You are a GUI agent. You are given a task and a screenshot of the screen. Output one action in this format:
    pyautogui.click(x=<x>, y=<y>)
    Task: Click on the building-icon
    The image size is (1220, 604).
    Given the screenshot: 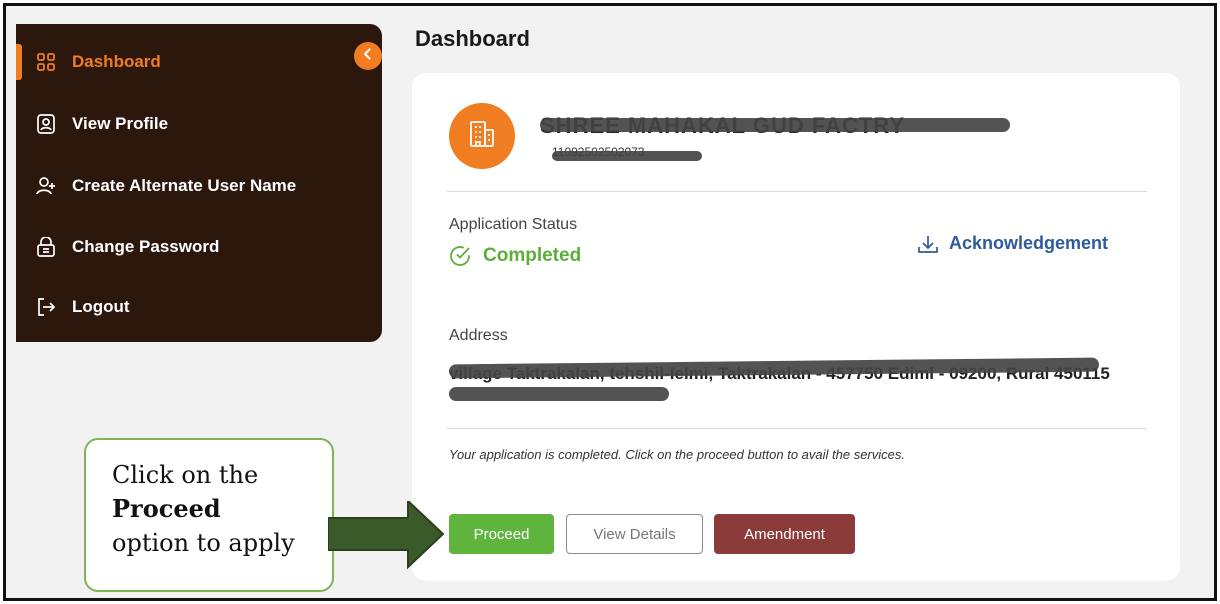 What is the action you would take?
    pyautogui.click(x=482, y=136)
    